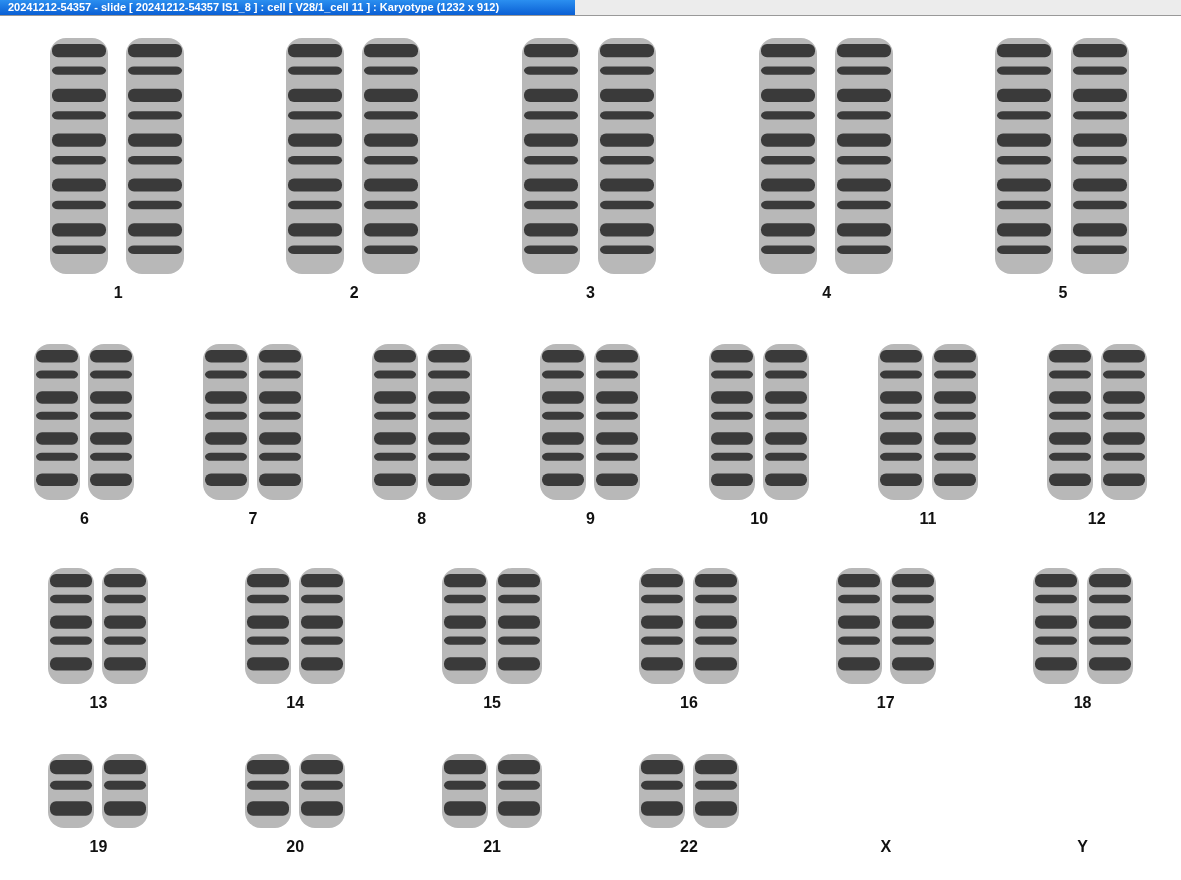  Describe the element at coordinates (827, 293) in the screenshot. I see `chromosome-label: 4` at that location.